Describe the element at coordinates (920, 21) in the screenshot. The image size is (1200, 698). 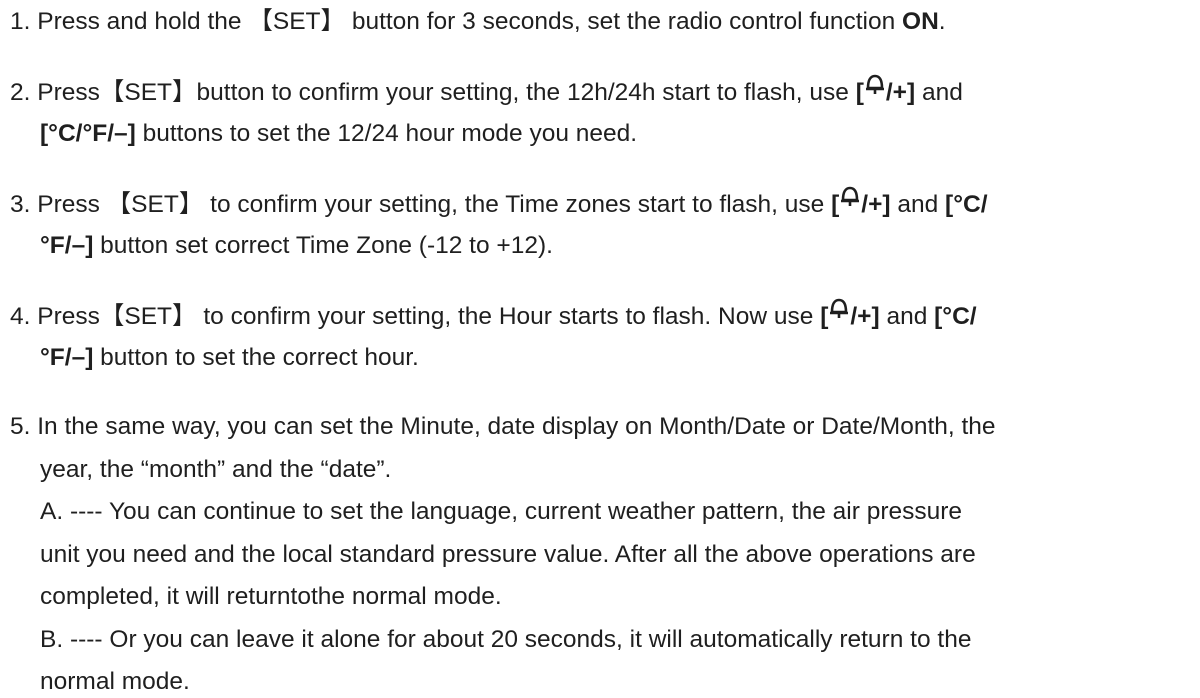
I see `step-emphasis: ON` at that location.